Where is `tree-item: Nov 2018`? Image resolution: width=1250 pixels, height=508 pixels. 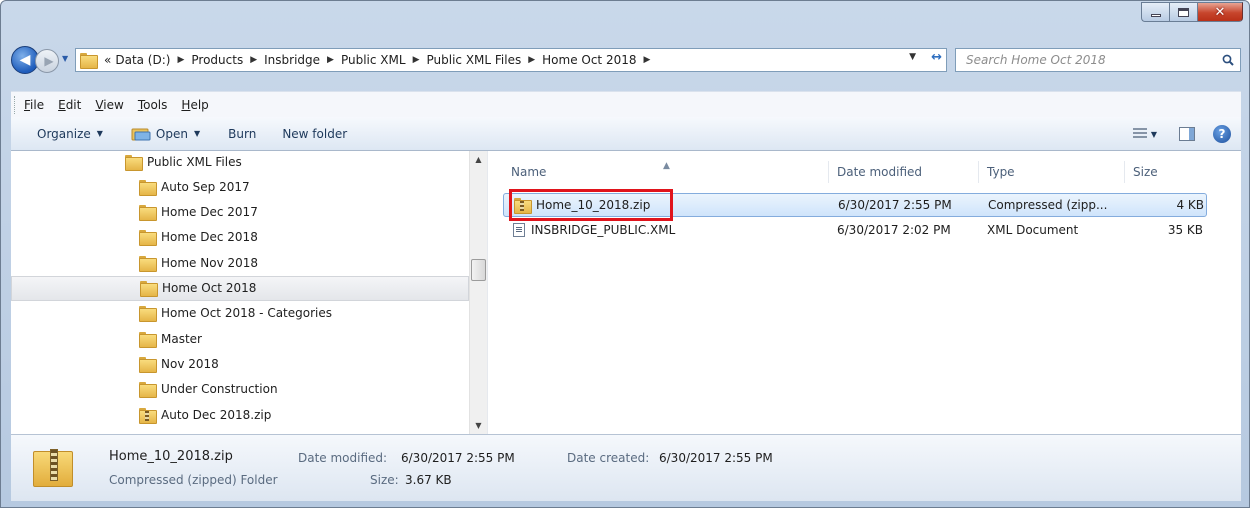
tree-item: Nov 2018 is located at coordinates (240, 363).